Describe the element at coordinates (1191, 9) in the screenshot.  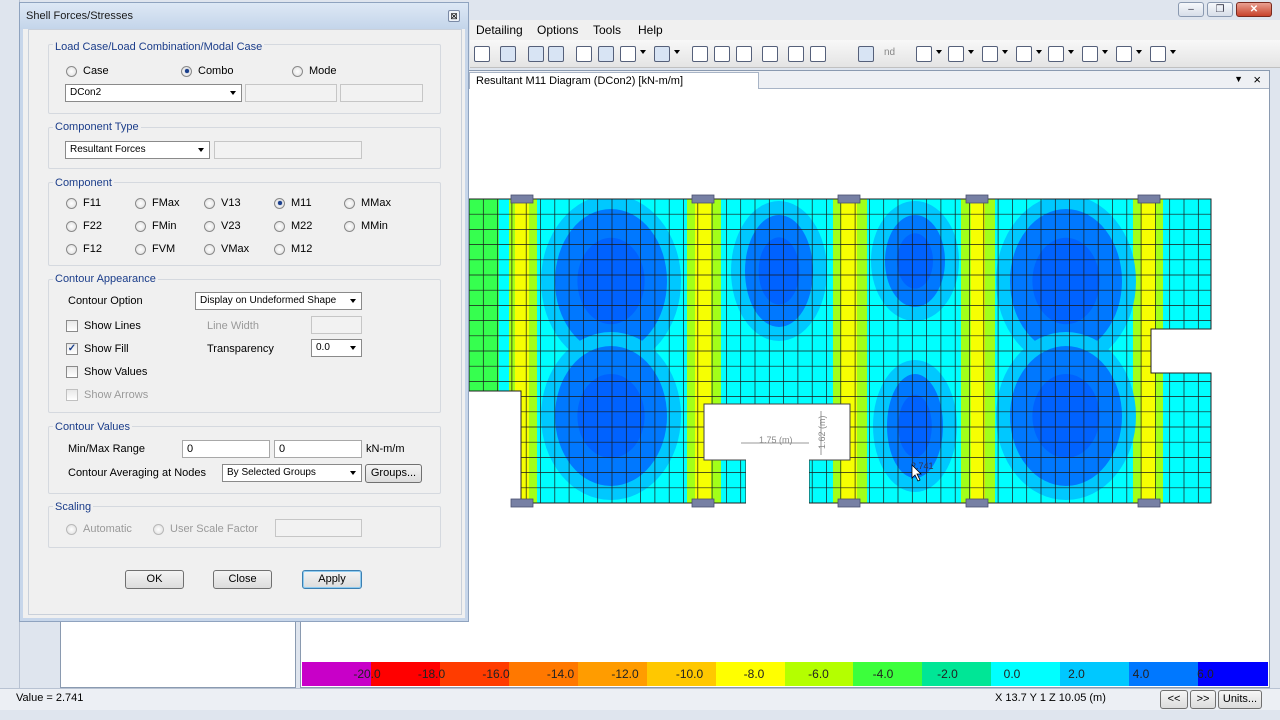
I see `minimize-button: –` at that location.